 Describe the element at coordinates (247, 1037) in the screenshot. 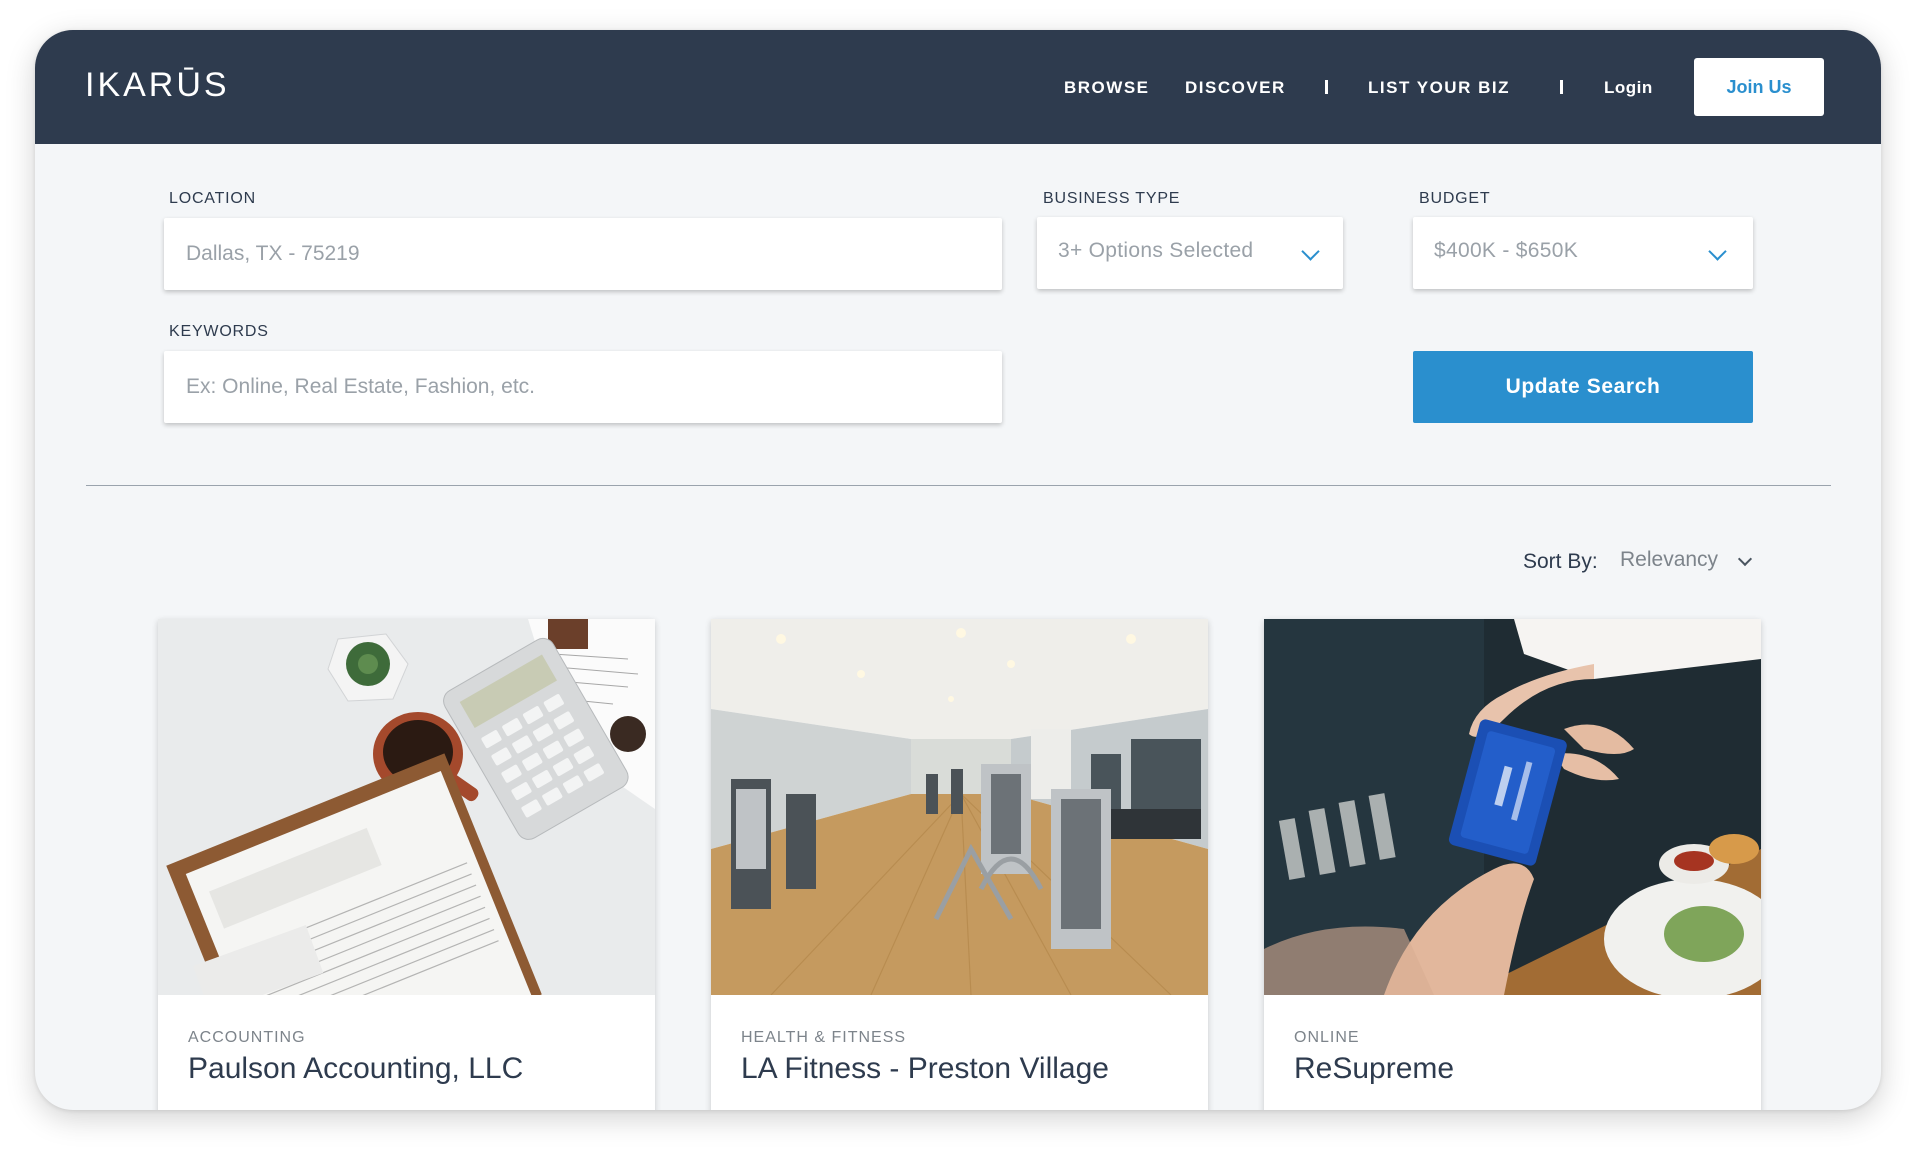

I see `listing-category: ACCOUNTING` at that location.